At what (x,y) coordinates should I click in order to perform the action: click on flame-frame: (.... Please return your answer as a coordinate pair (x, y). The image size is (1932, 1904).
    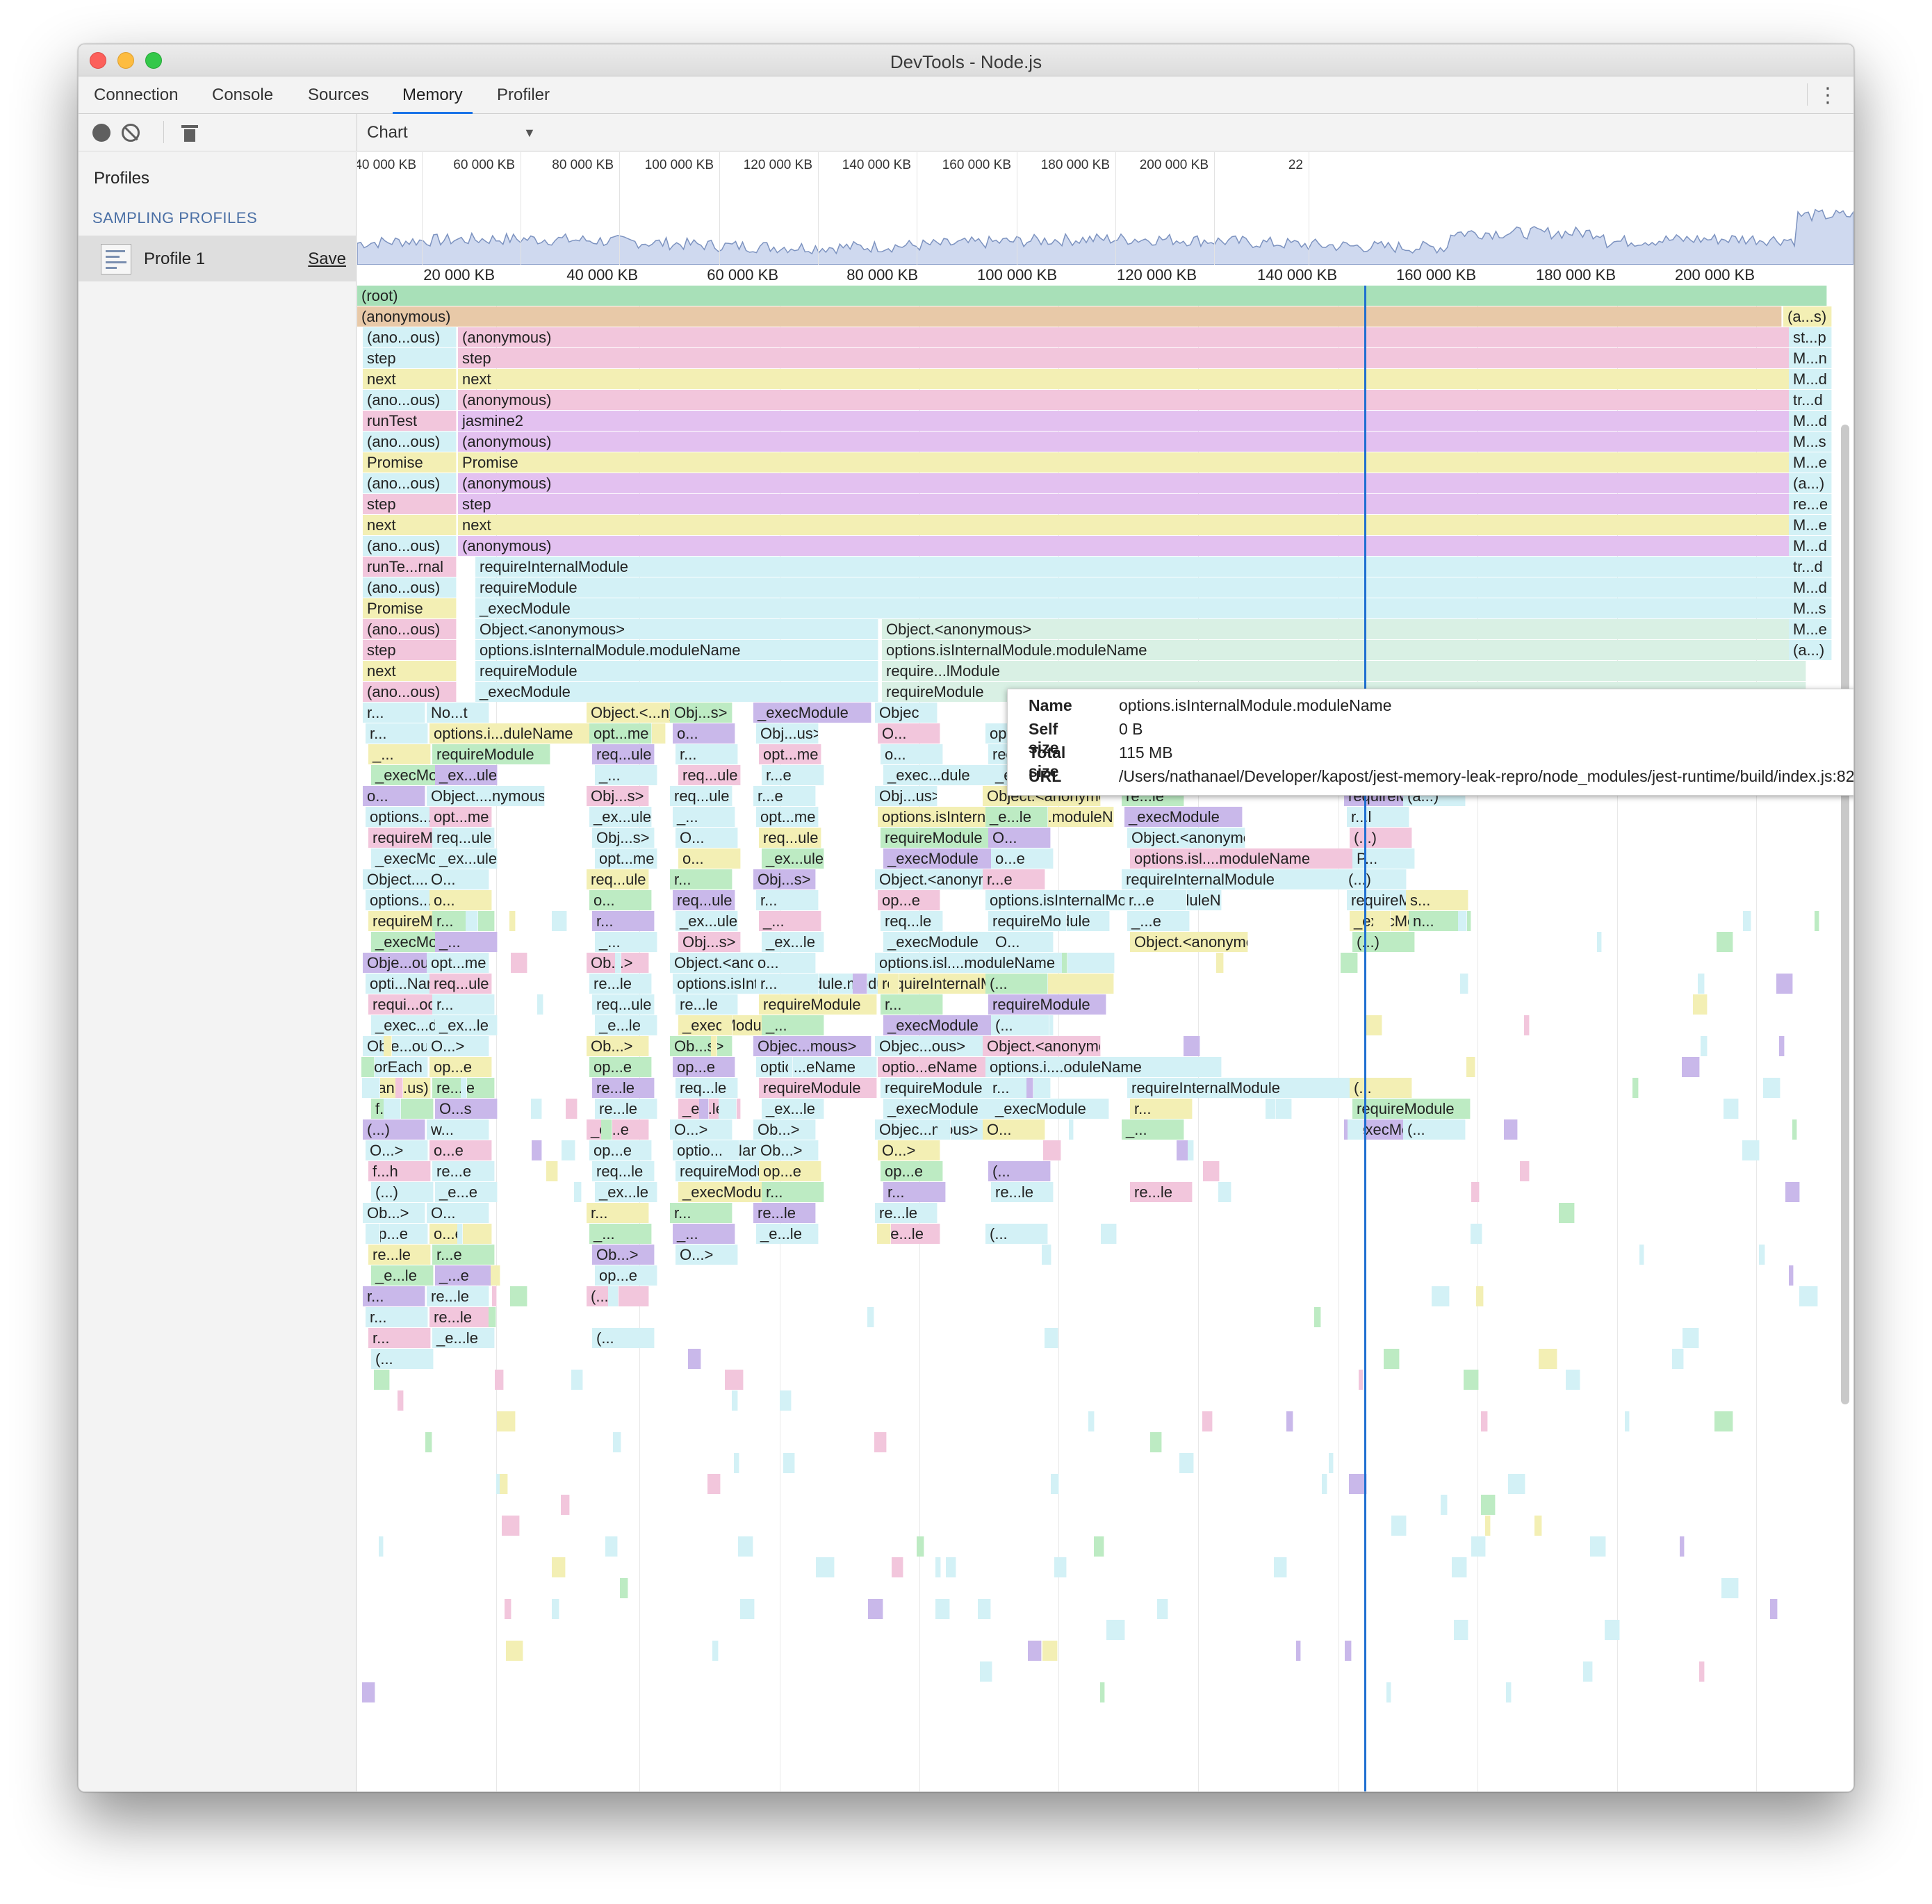
    Looking at the image, I should click on (1016, 1234).